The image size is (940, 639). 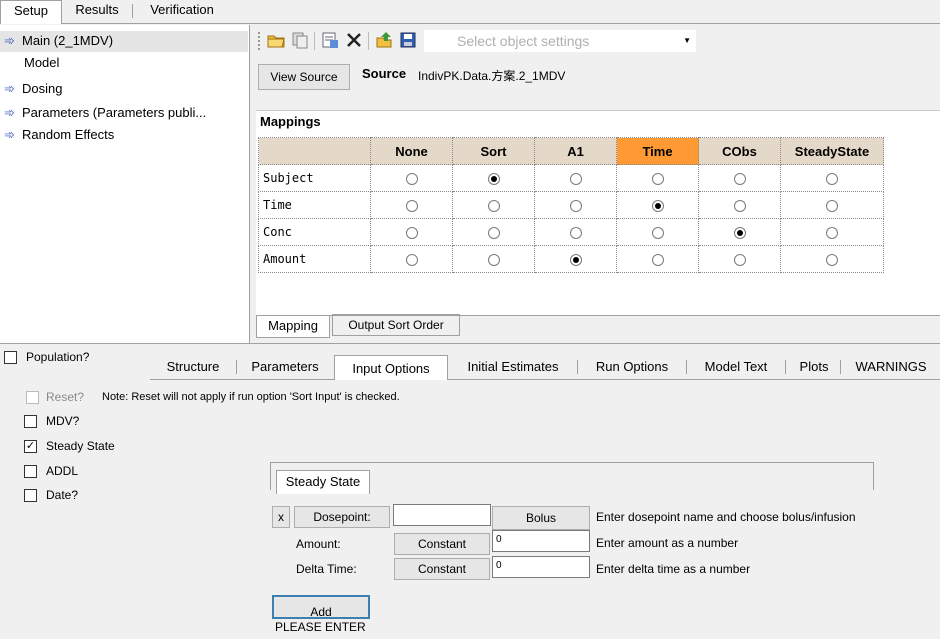 What do you see at coordinates (293, 327) in the screenshot?
I see `tab-mapping: Mapping` at bounding box center [293, 327].